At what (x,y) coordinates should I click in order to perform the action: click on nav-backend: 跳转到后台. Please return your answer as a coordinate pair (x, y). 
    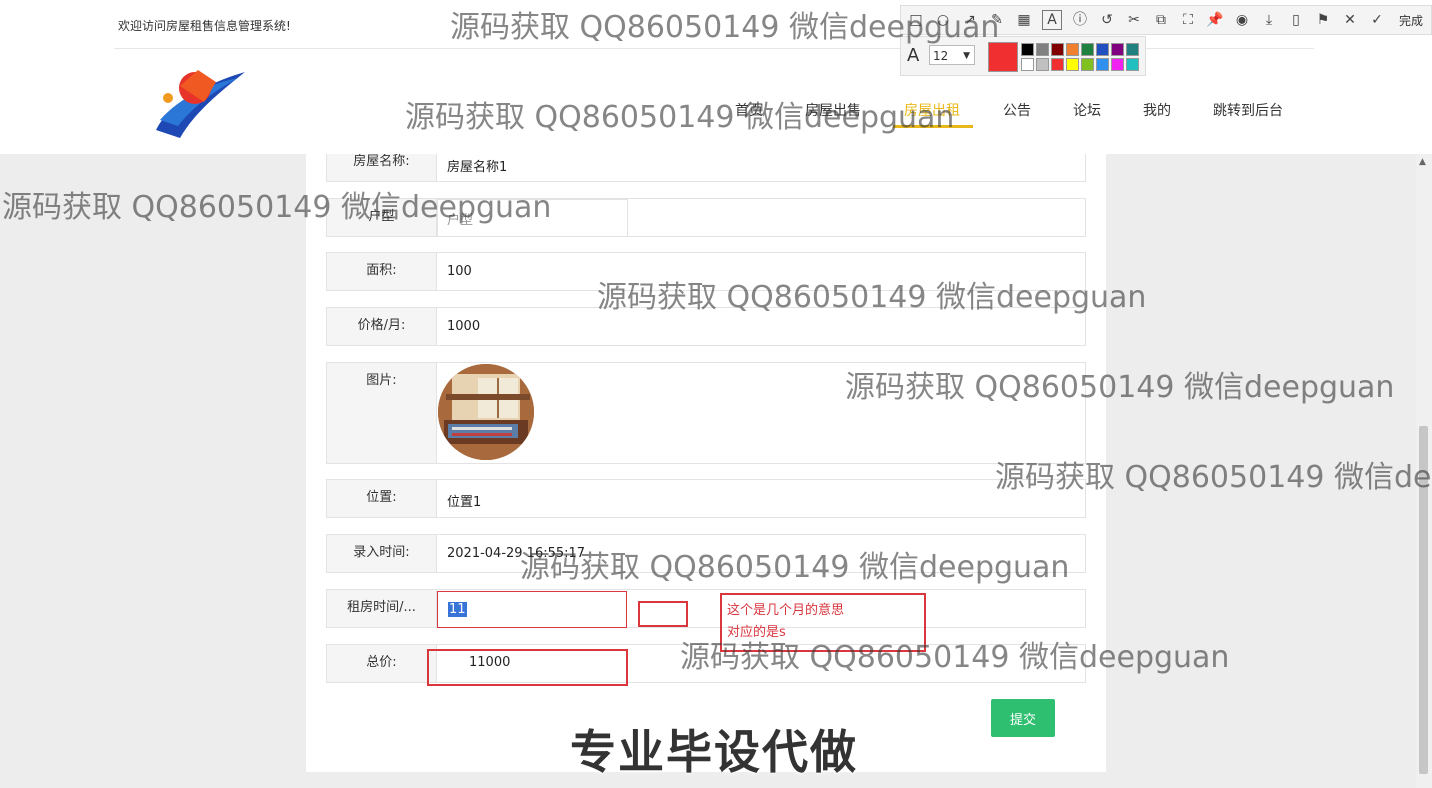
    Looking at the image, I should click on (1248, 110).